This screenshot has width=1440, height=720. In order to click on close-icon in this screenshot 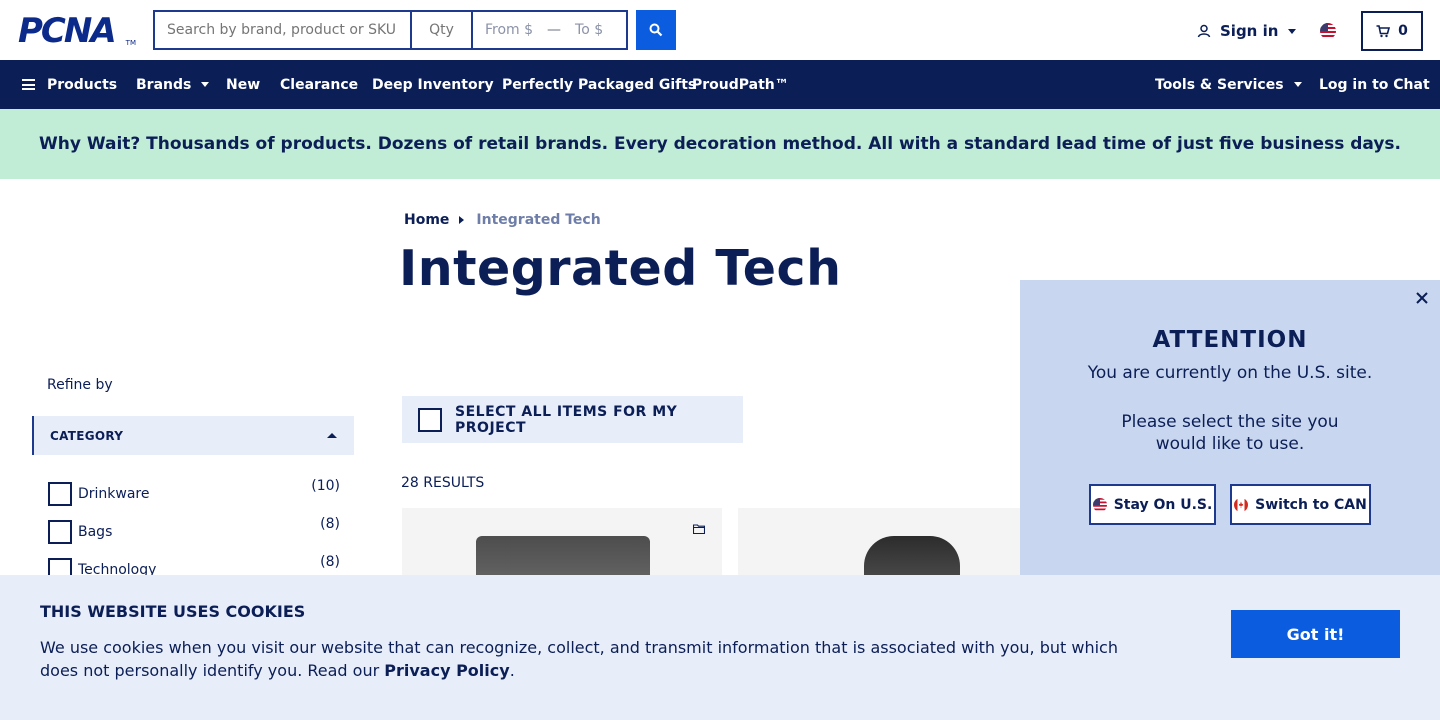, I will do `click(1422, 298)`.